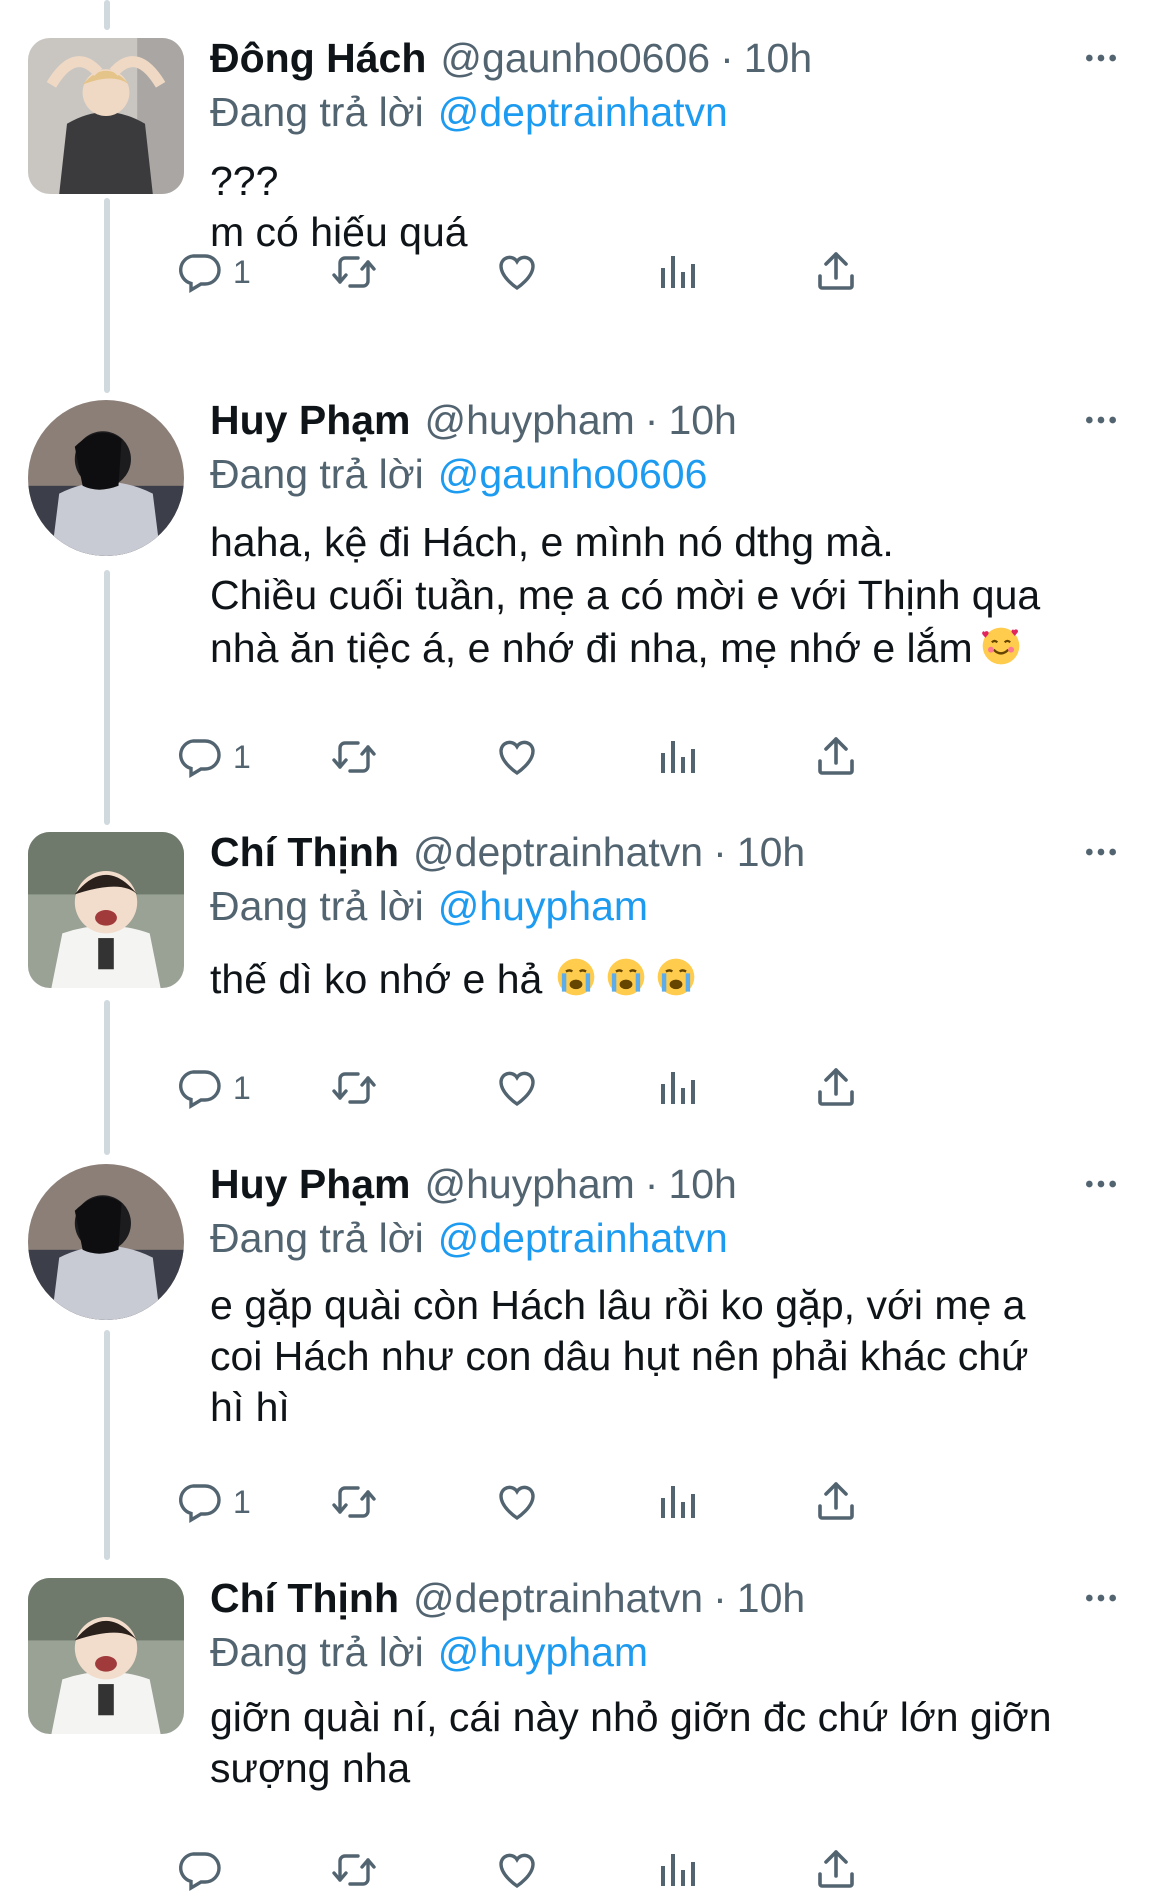  Describe the element at coordinates (107, 15) in the screenshot. I see `thread-line` at that location.